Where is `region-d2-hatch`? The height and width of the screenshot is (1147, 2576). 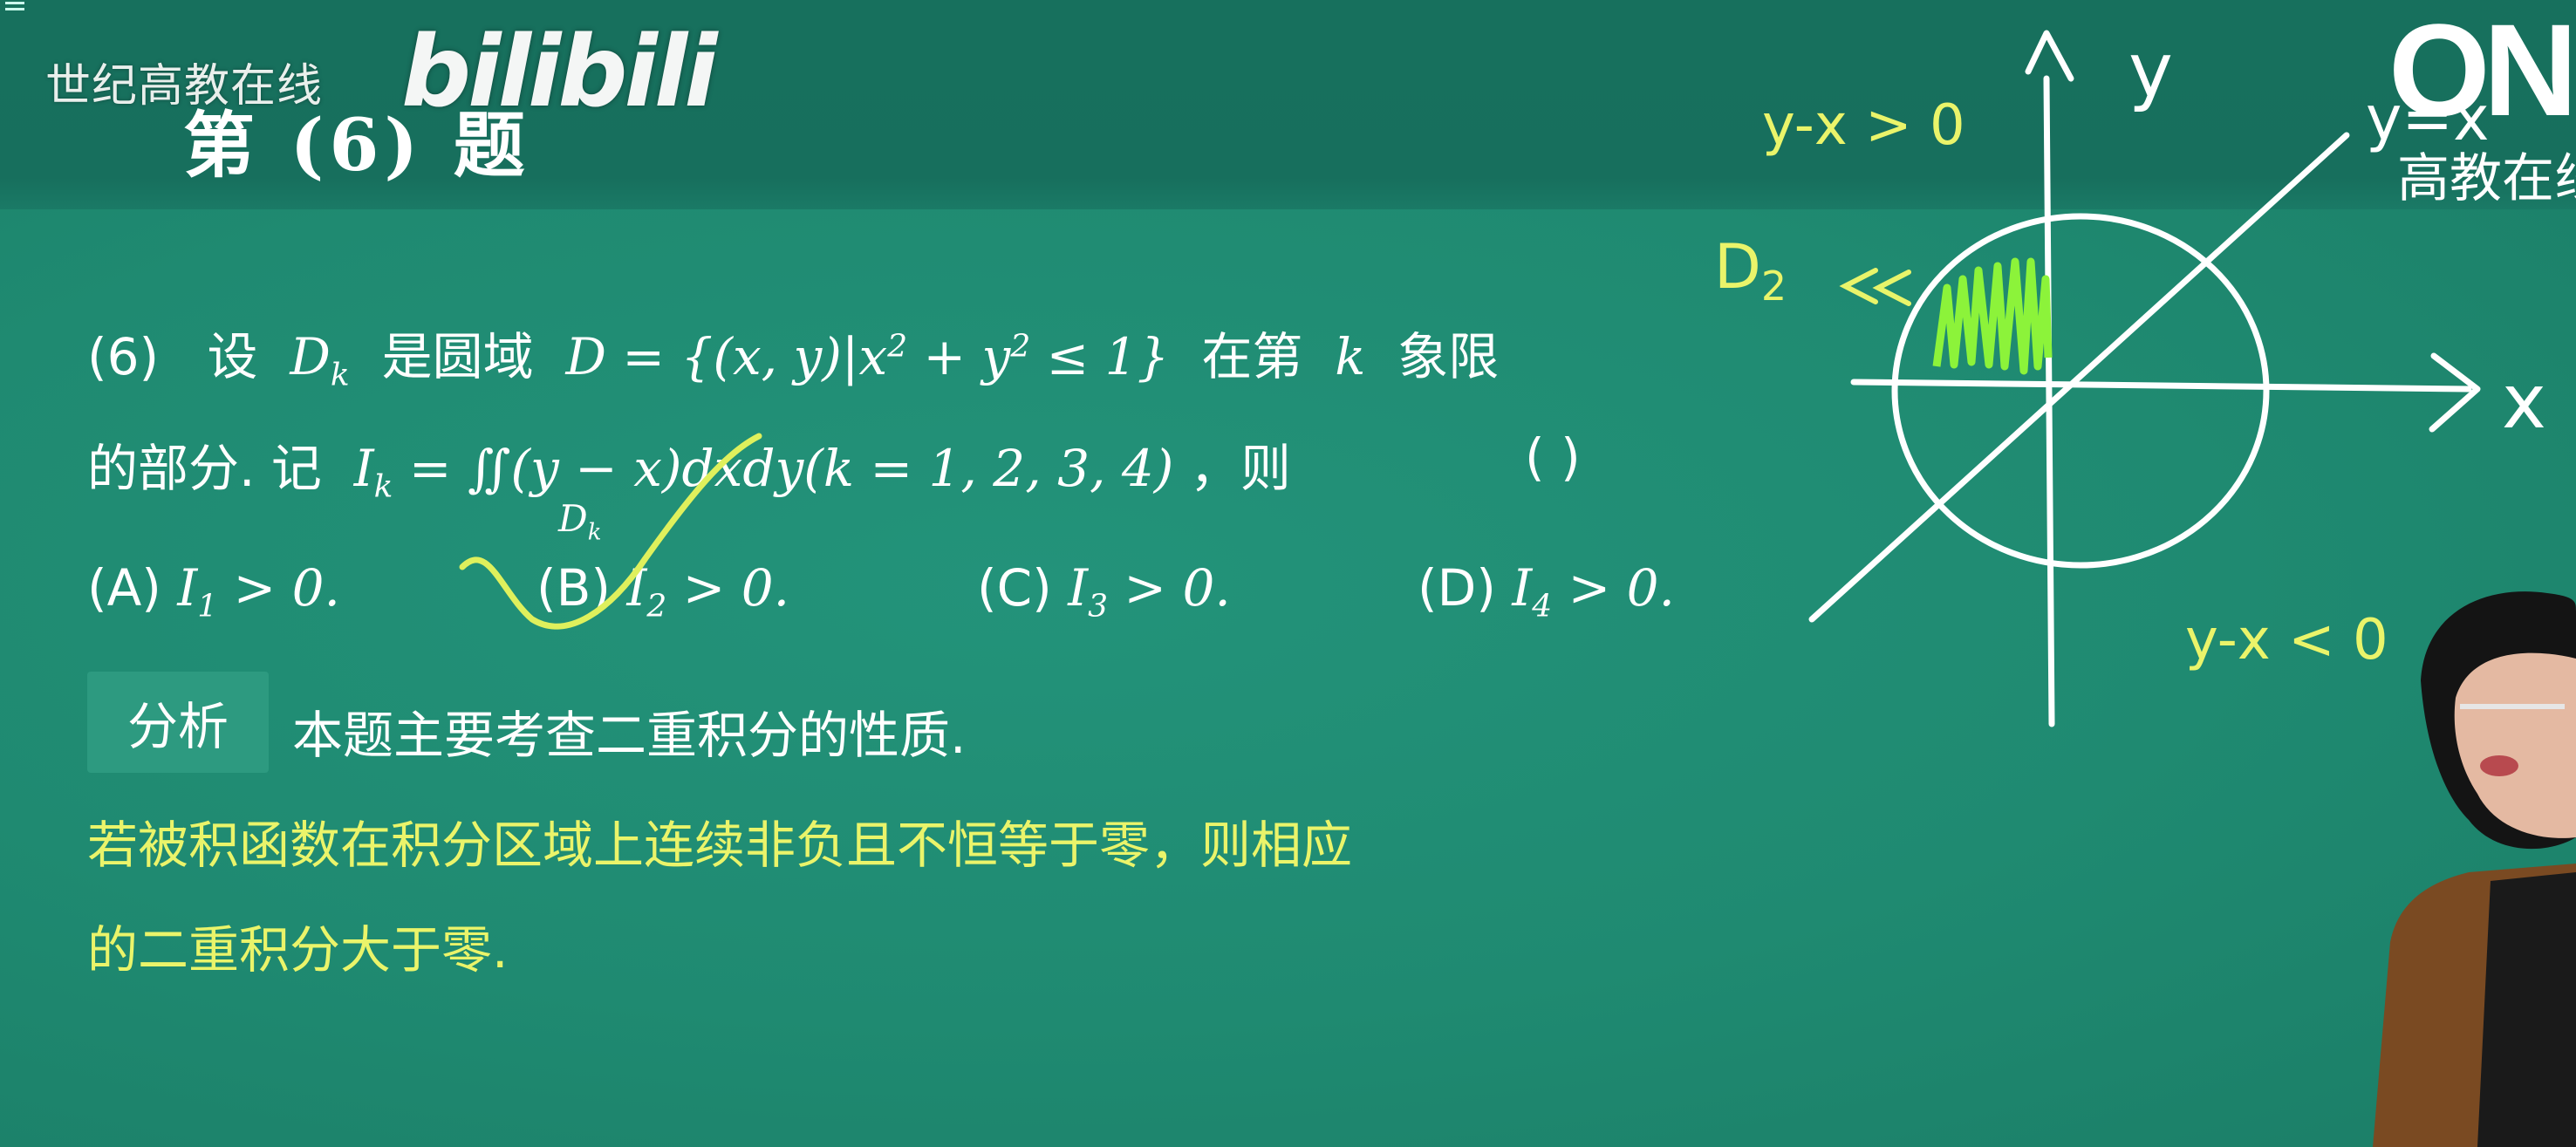
region-d2-hatch is located at coordinates (1992, 316).